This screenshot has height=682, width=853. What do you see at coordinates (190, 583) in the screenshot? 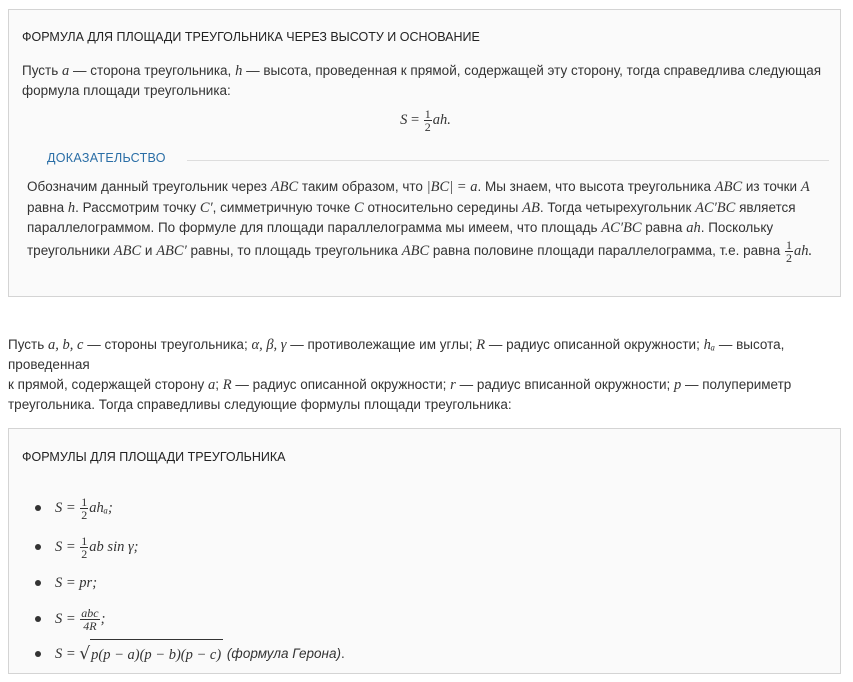
I see `list-item: S = pr;` at bounding box center [190, 583].